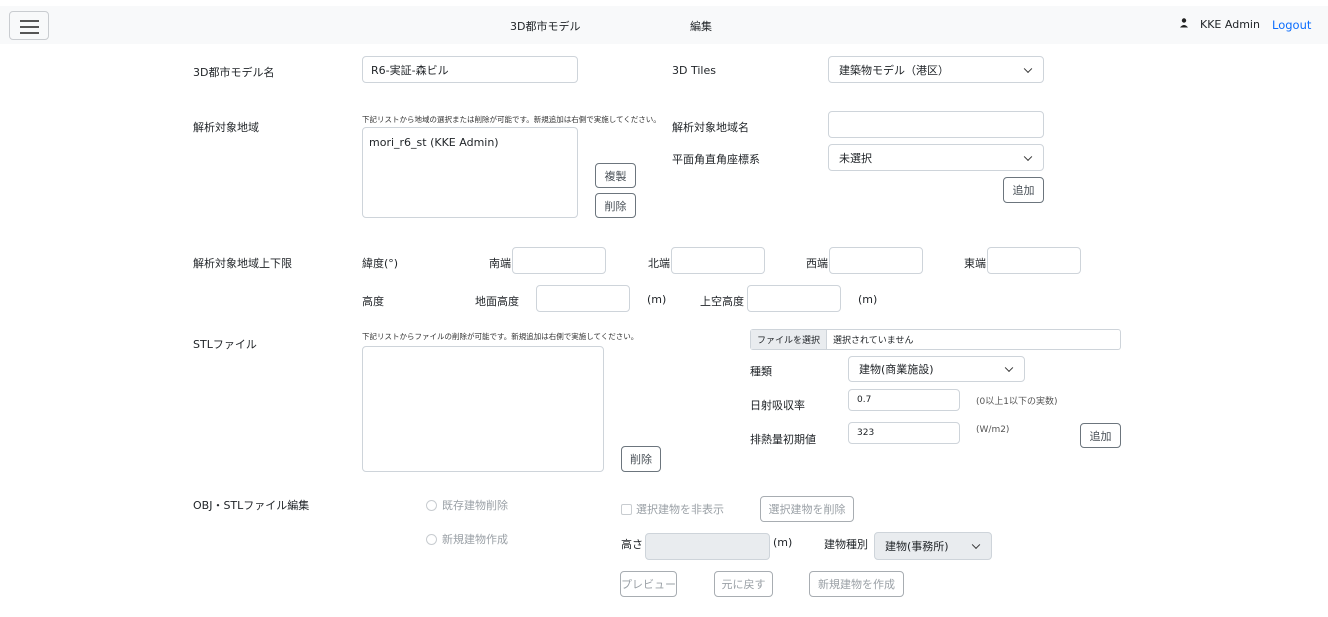 The width and height of the screenshot is (1328, 617). What do you see at coordinates (993, 430) in the screenshot?
I see `heat-unit: (W/m2)` at bounding box center [993, 430].